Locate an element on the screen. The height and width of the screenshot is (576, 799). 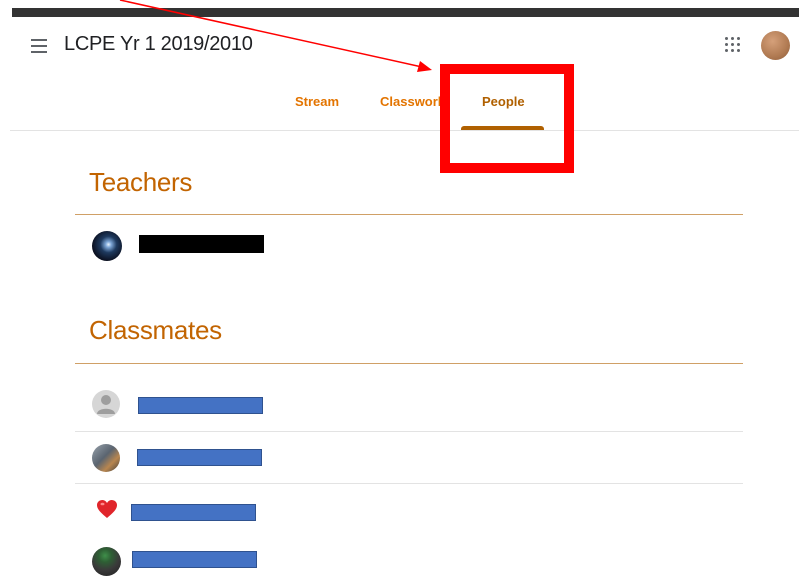
teachers-heading: Teachers is located at coordinates (141, 182).